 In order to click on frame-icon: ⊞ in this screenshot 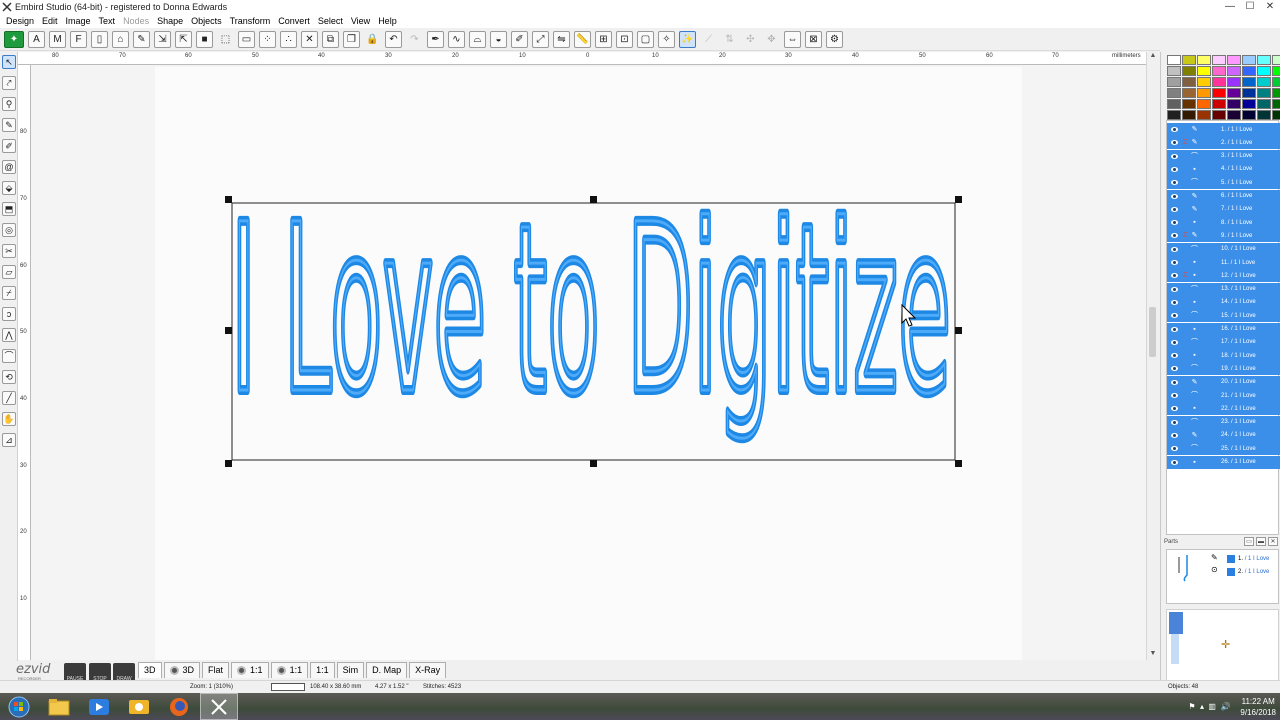, I will do `click(603, 39)`.